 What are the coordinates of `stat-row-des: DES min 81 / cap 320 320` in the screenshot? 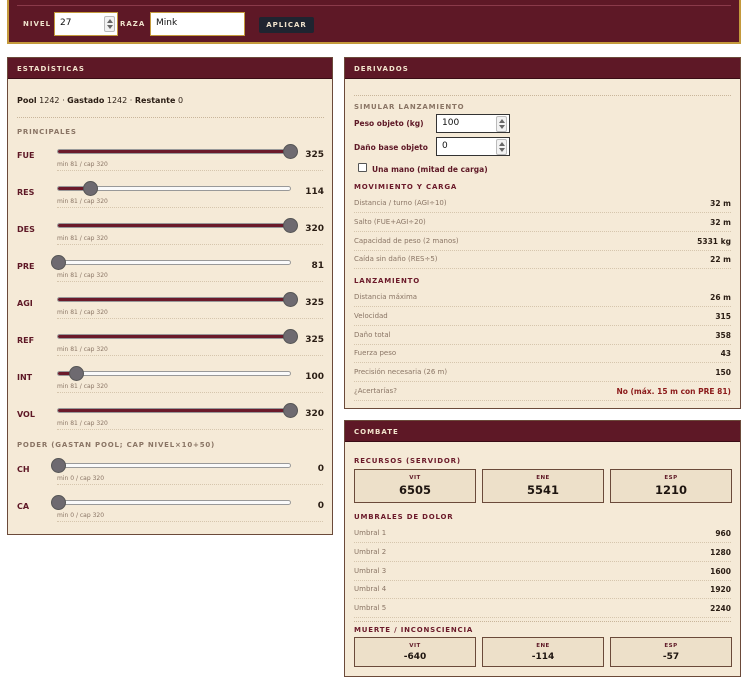 It's located at (170, 231).